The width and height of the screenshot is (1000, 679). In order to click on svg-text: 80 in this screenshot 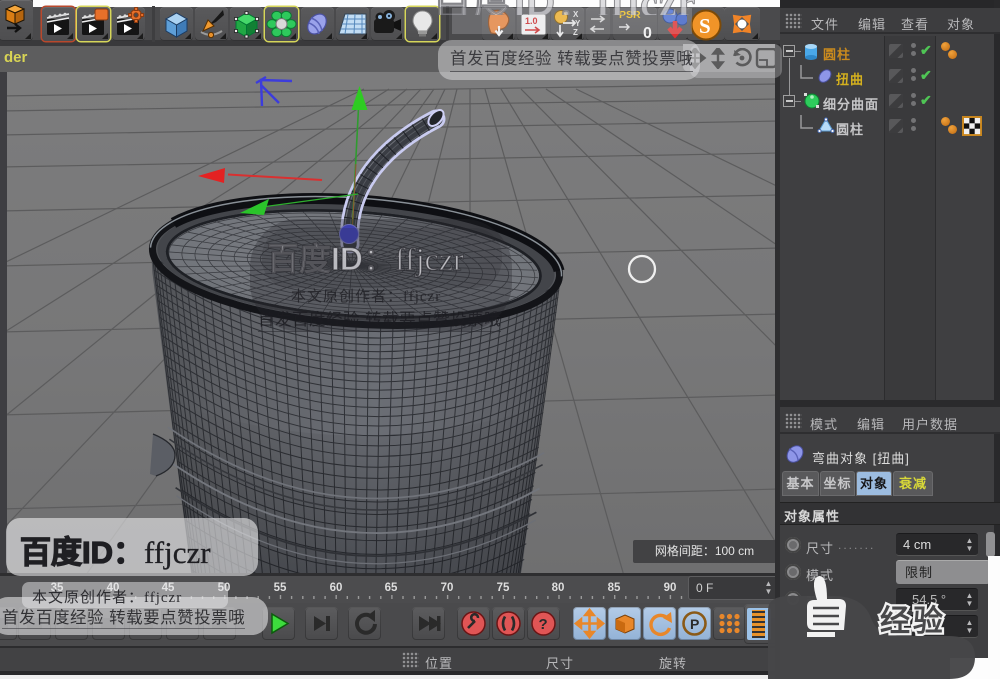, I will do `click(558, 588)`.